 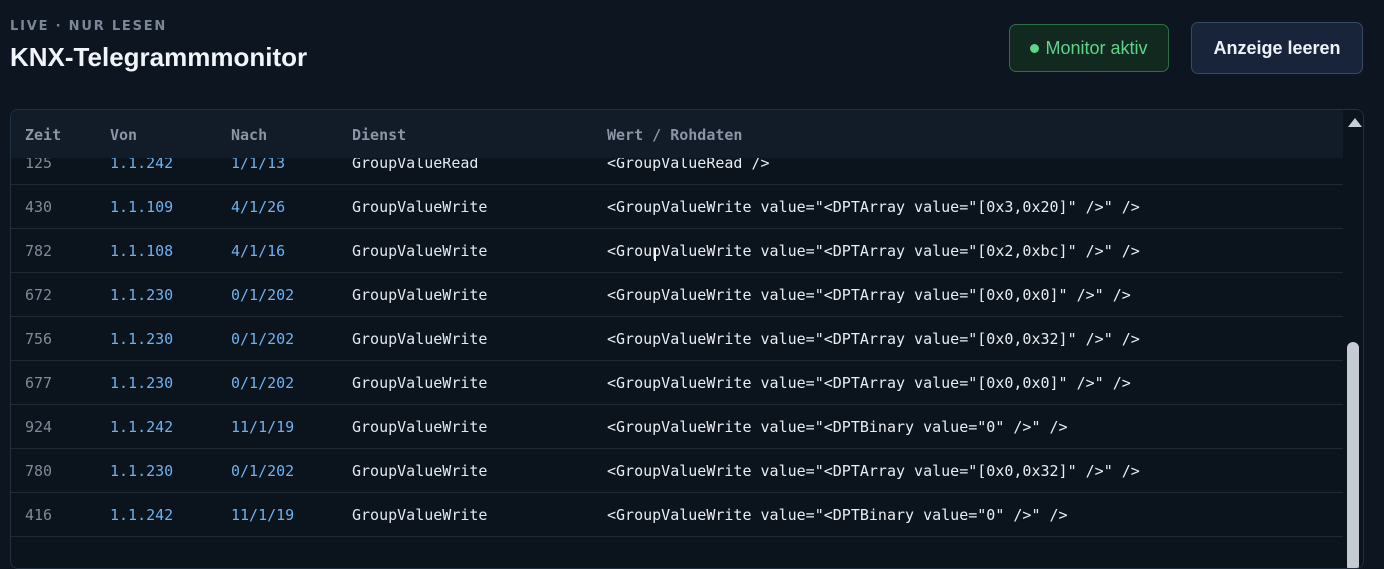 What do you see at coordinates (655, 254) in the screenshot?
I see `text-cursor-icon` at bounding box center [655, 254].